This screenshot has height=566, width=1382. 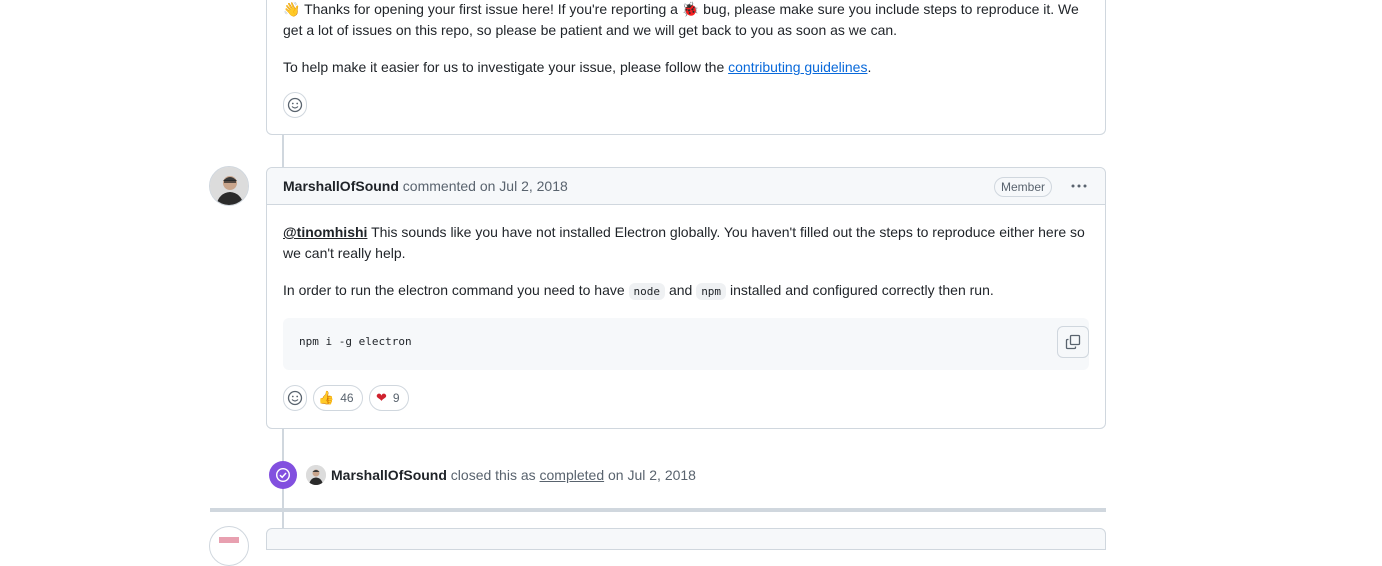 I want to click on actor-avatar, so click(x=316, y=475).